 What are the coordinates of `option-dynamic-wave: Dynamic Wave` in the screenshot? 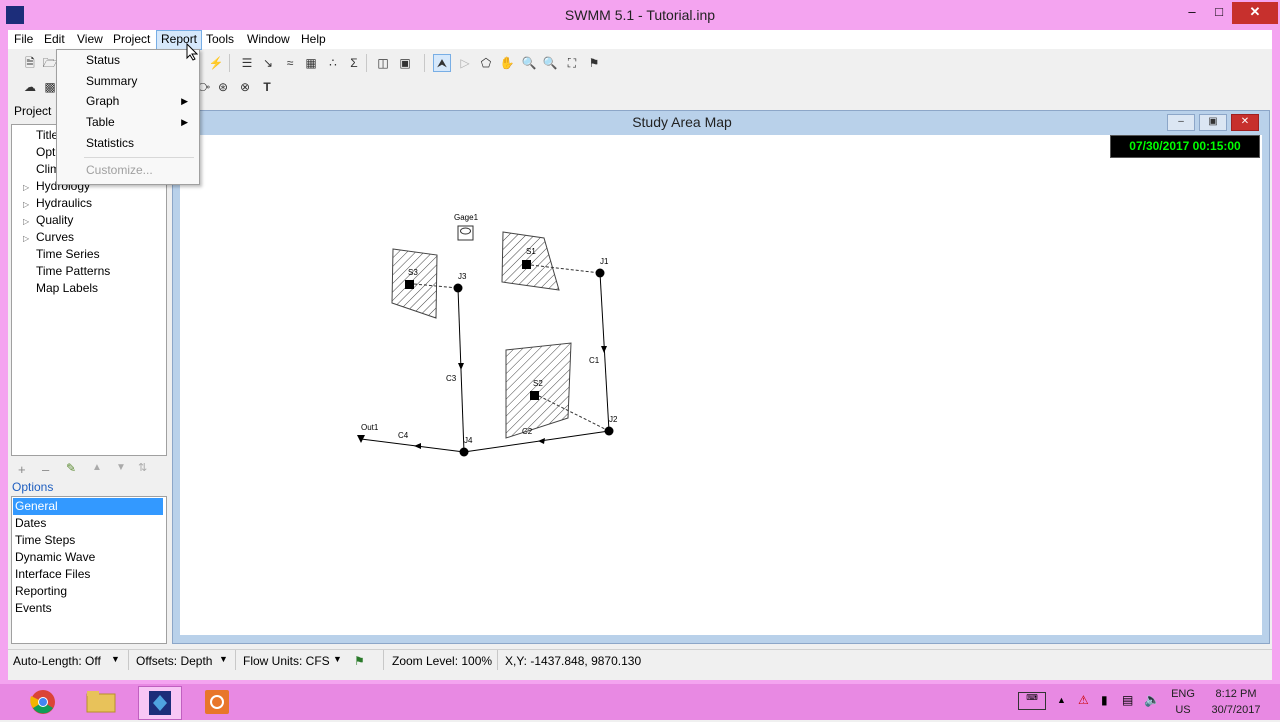 It's located at (88, 557).